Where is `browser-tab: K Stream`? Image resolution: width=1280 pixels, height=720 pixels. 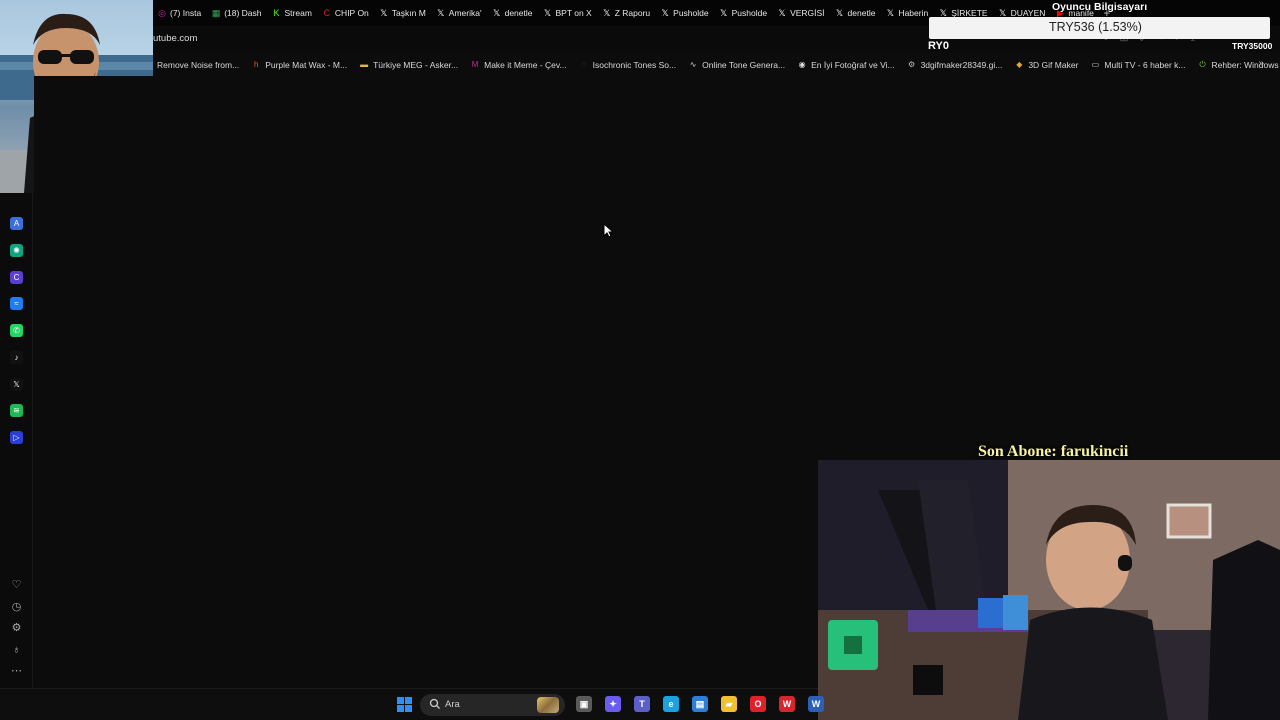
browser-tab: K Stream is located at coordinates (293, 13).